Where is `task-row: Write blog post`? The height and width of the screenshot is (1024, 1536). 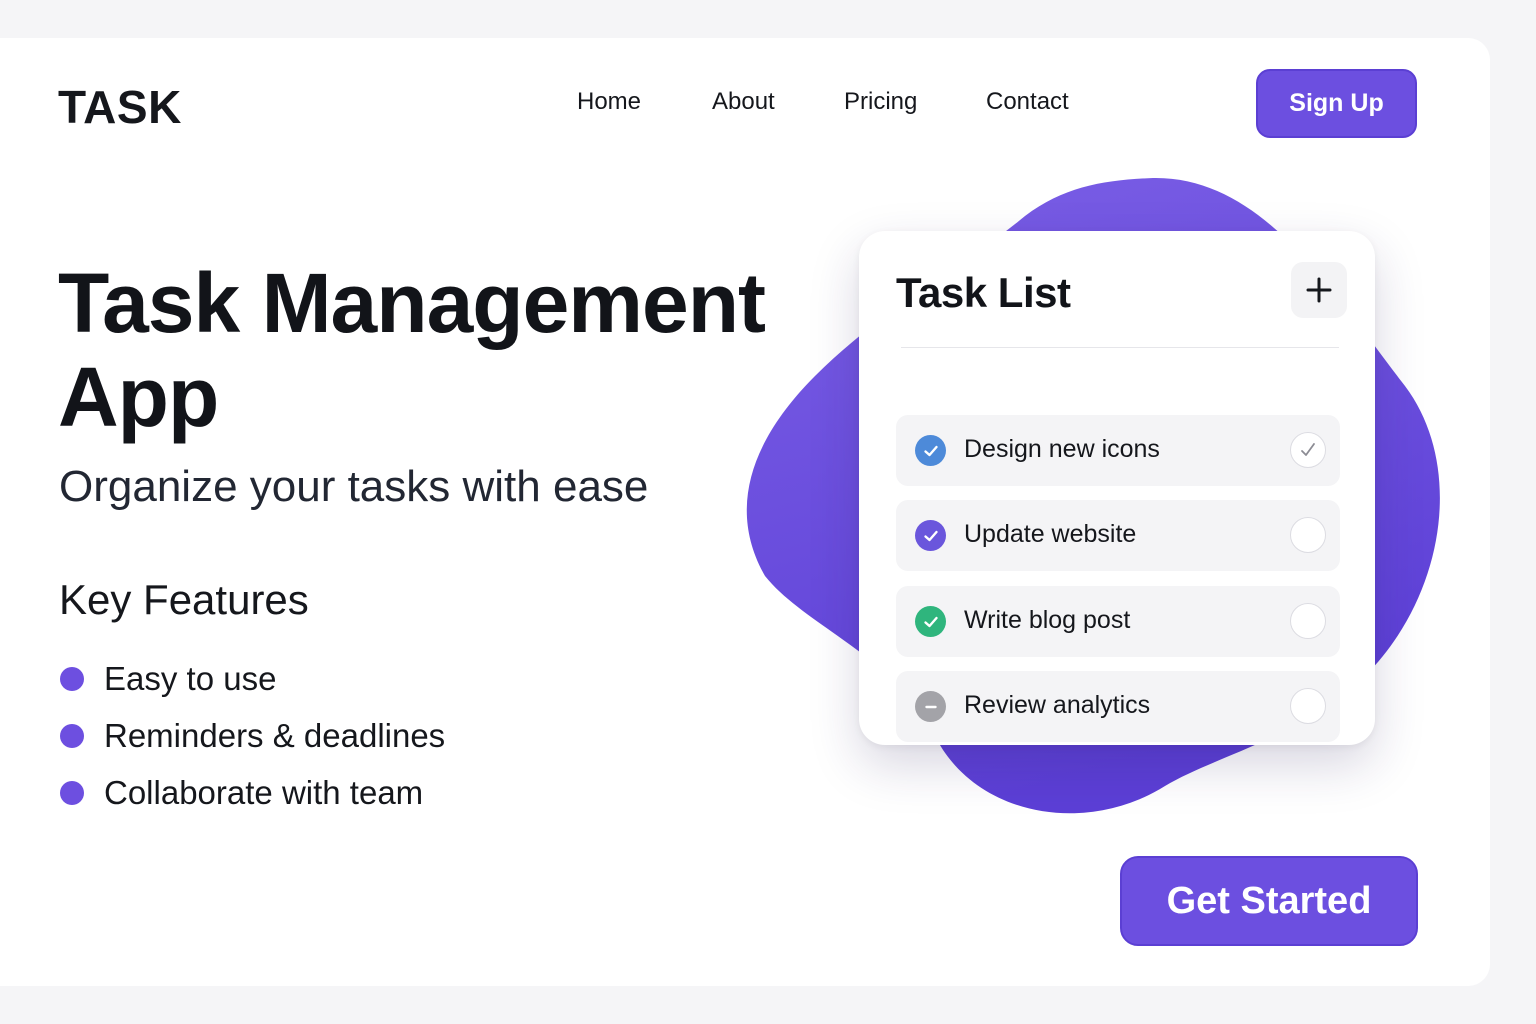 task-row: Write blog post is located at coordinates (1118, 621).